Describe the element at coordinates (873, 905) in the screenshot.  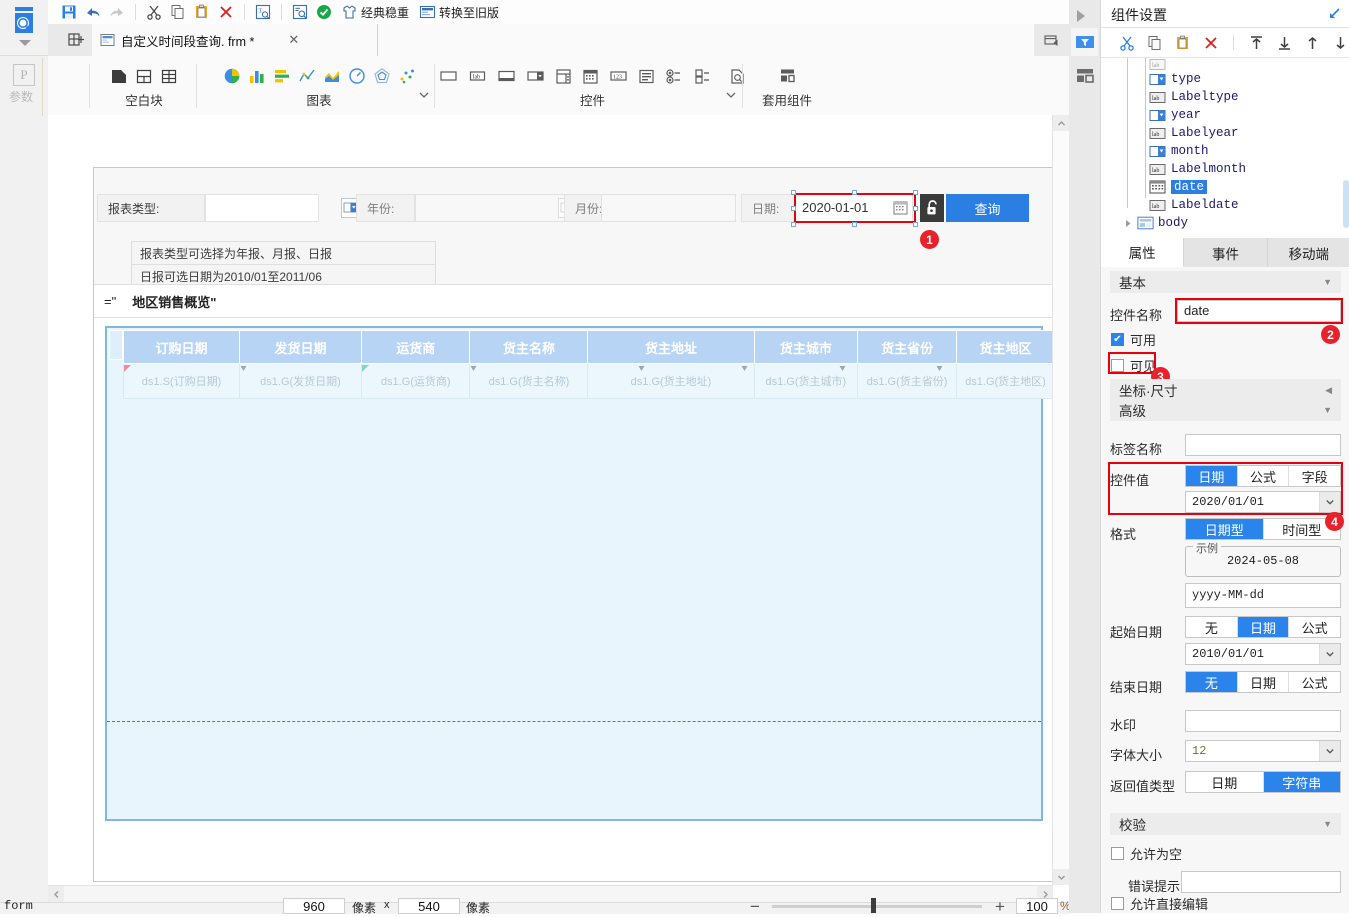
I see `zoom-slider-thumb` at that location.